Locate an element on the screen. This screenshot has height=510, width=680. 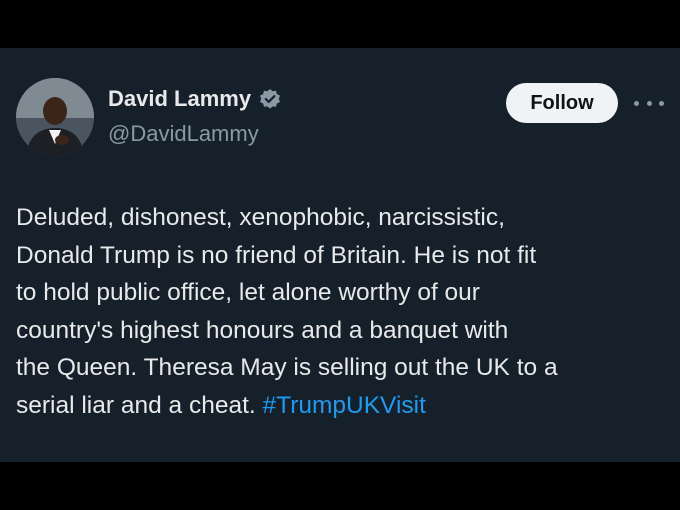
author-name: David Lammy is located at coordinates (194, 99).